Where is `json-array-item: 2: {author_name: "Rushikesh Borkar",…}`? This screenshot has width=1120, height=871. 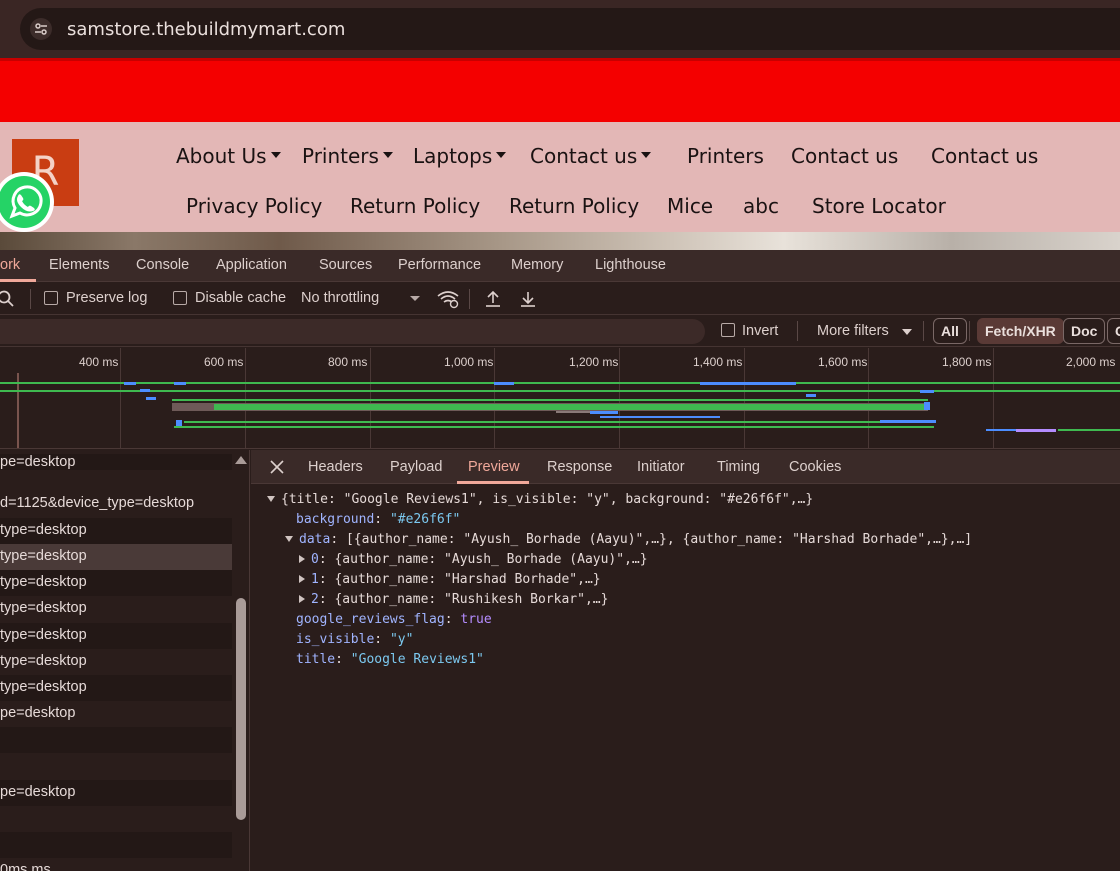 json-array-item: 2: {author_name: "Rushikesh Borkar",…} is located at coordinates (453, 599).